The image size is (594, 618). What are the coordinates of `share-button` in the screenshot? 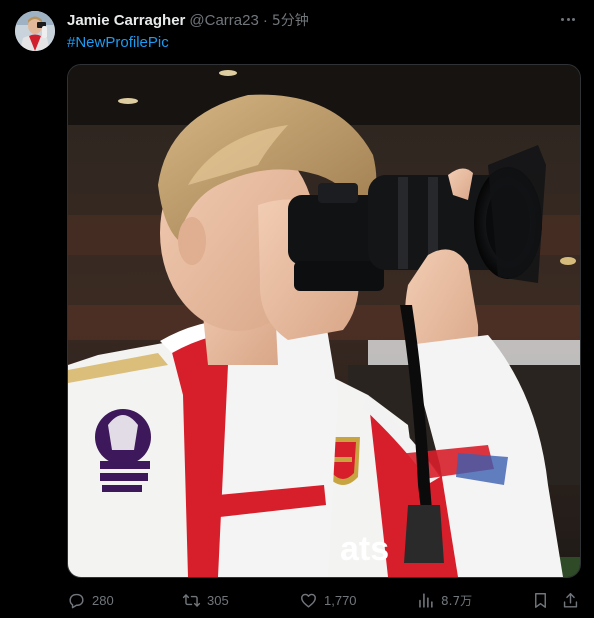 It's located at (570, 600).